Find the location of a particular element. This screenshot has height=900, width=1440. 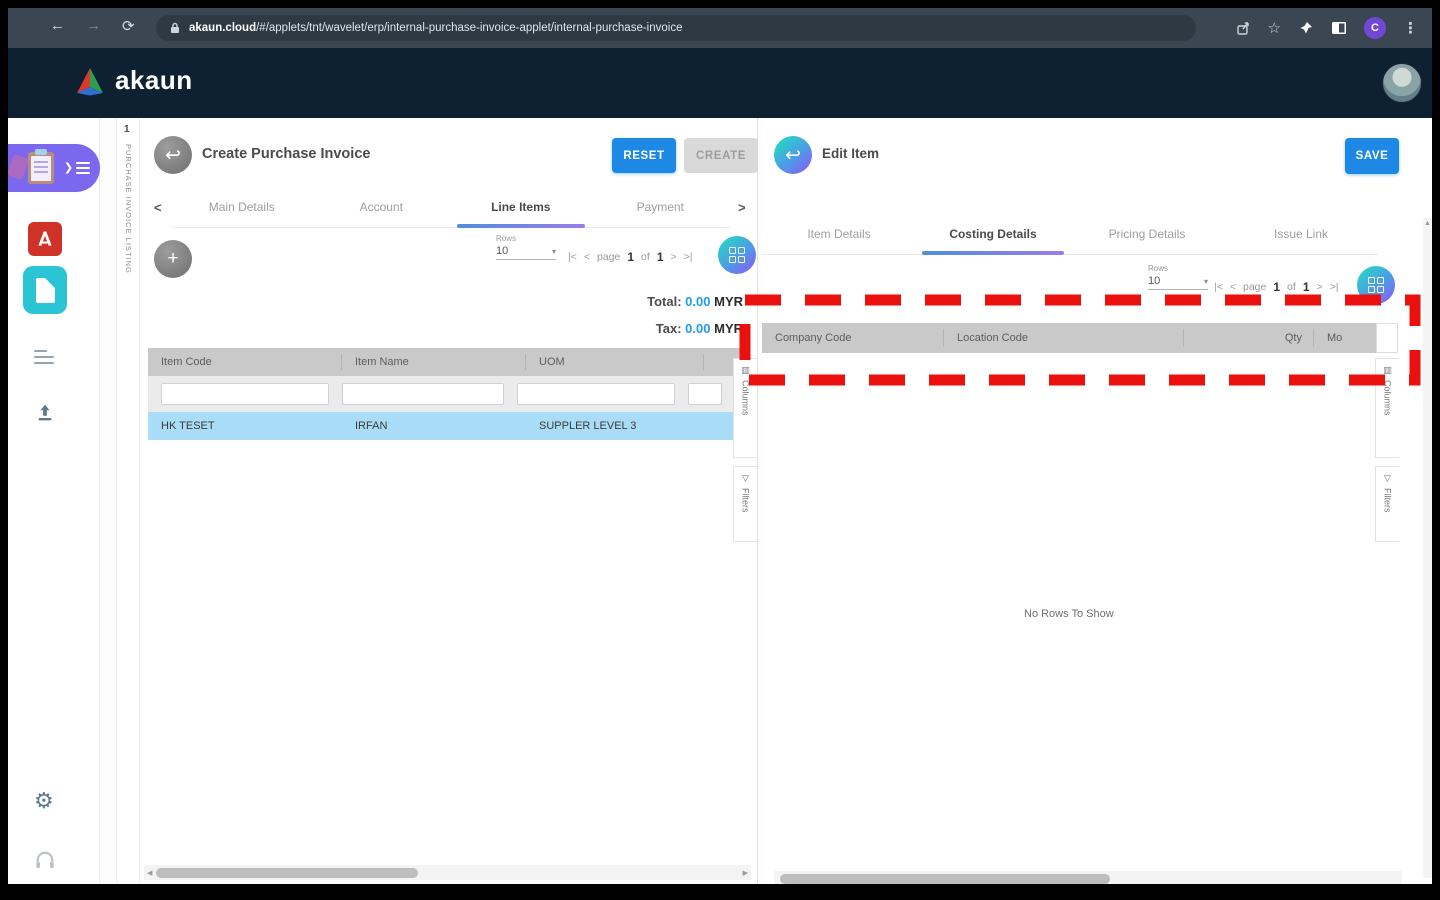

support-headset-icon is located at coordinates (45, 862).